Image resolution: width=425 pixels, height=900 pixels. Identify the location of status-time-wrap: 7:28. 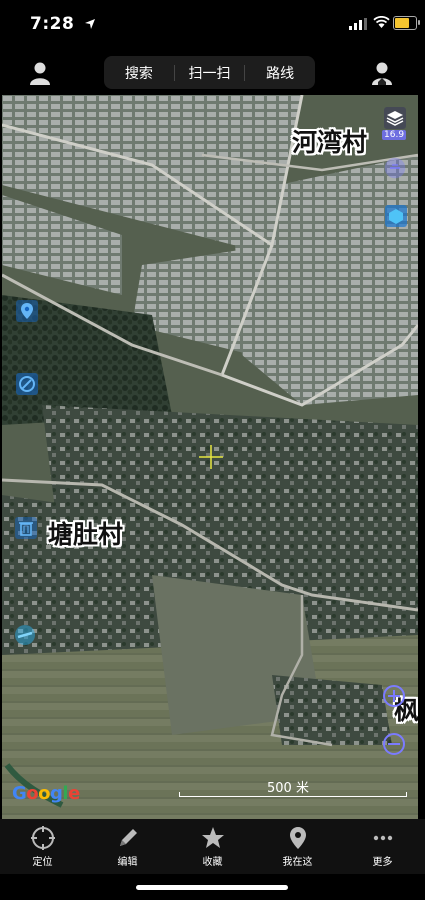
(63, 24).